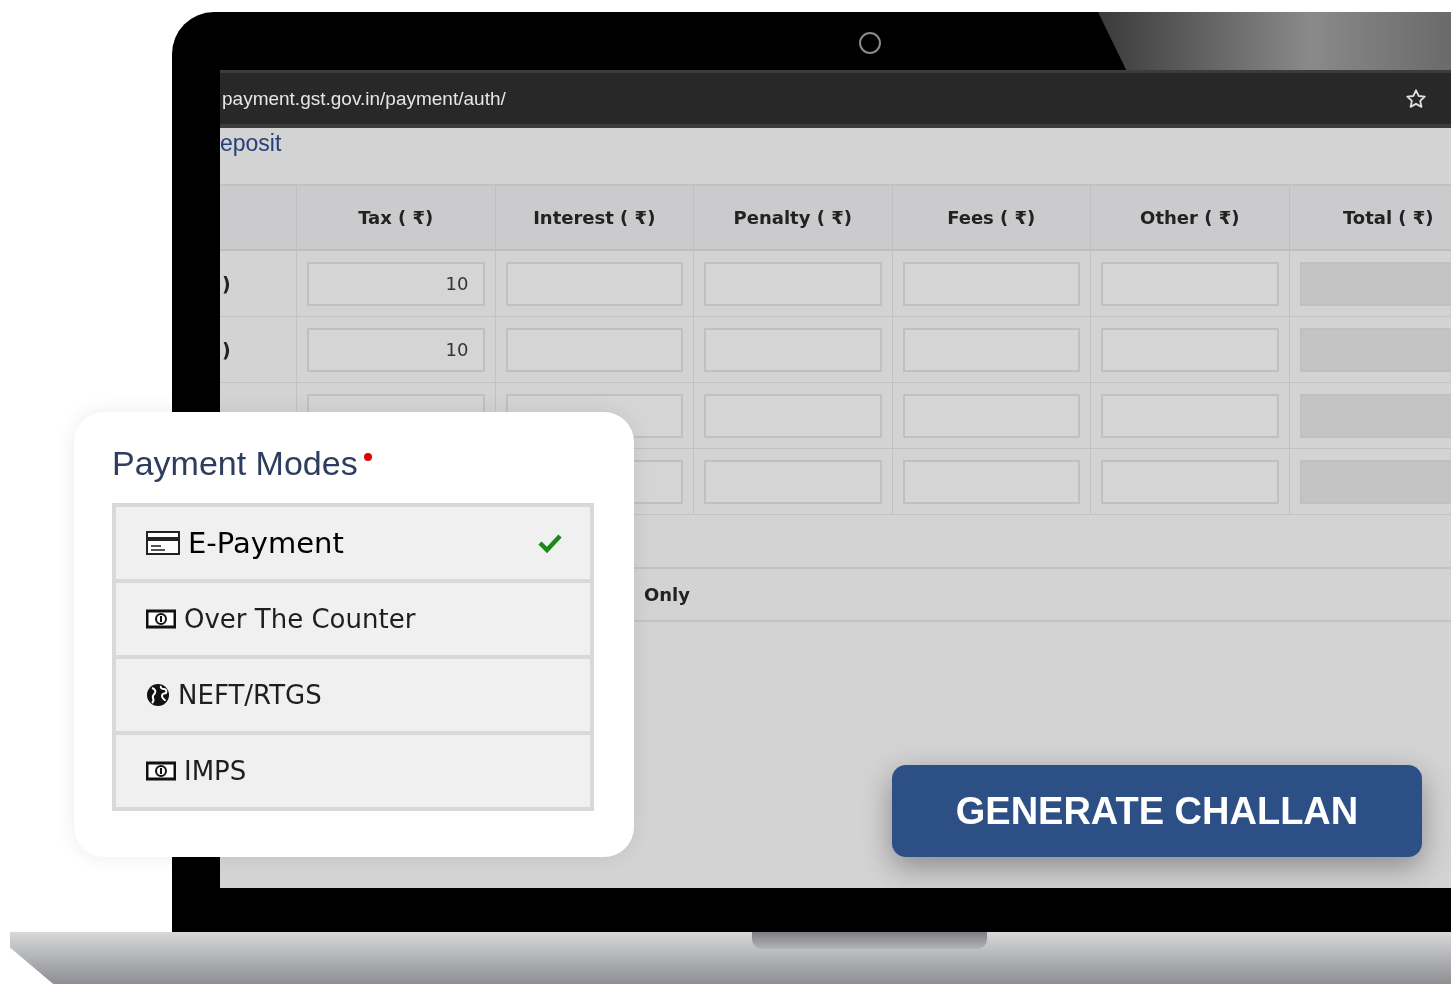 The height and width of the screenshot is (984, 1451). I want to click on payment-mode-option: IMPS, so click(353, 771).